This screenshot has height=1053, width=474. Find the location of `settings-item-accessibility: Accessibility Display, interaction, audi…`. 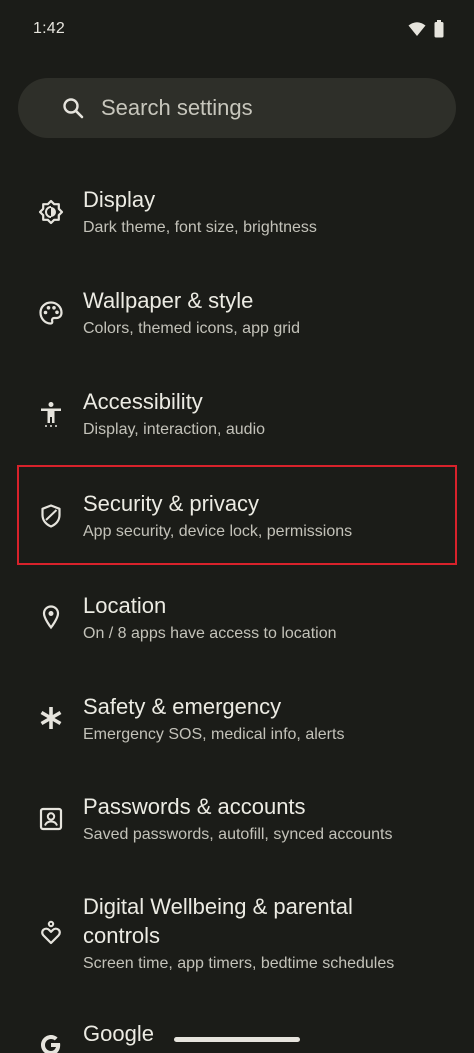

settings-item-accessibility: Accessibility Display, interaction, audi… is located at coordinates (237, 414).